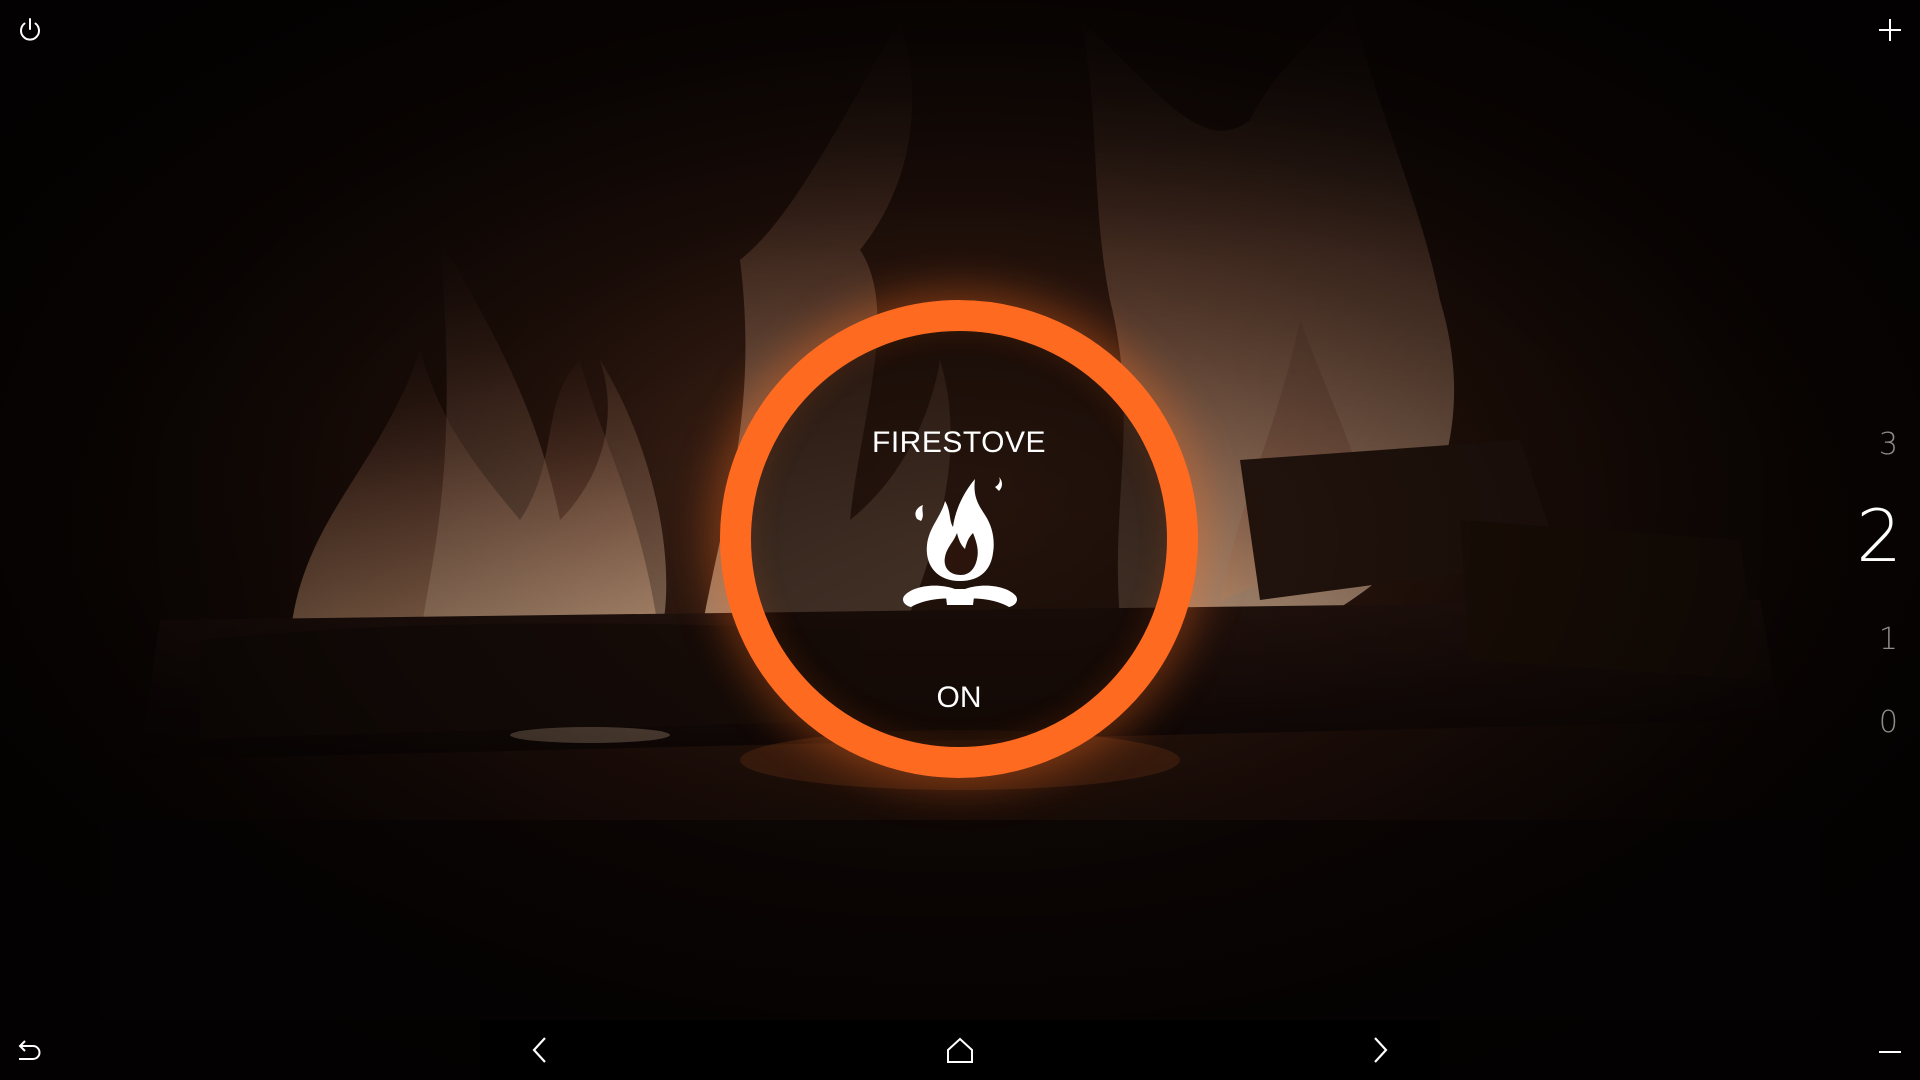 This screenshot has height=1080, width=1920. What do you see at coordinates (959, 442) in the screenshot?
I see `device-title: FIRESTOVE` at bounding box center [959, 442].